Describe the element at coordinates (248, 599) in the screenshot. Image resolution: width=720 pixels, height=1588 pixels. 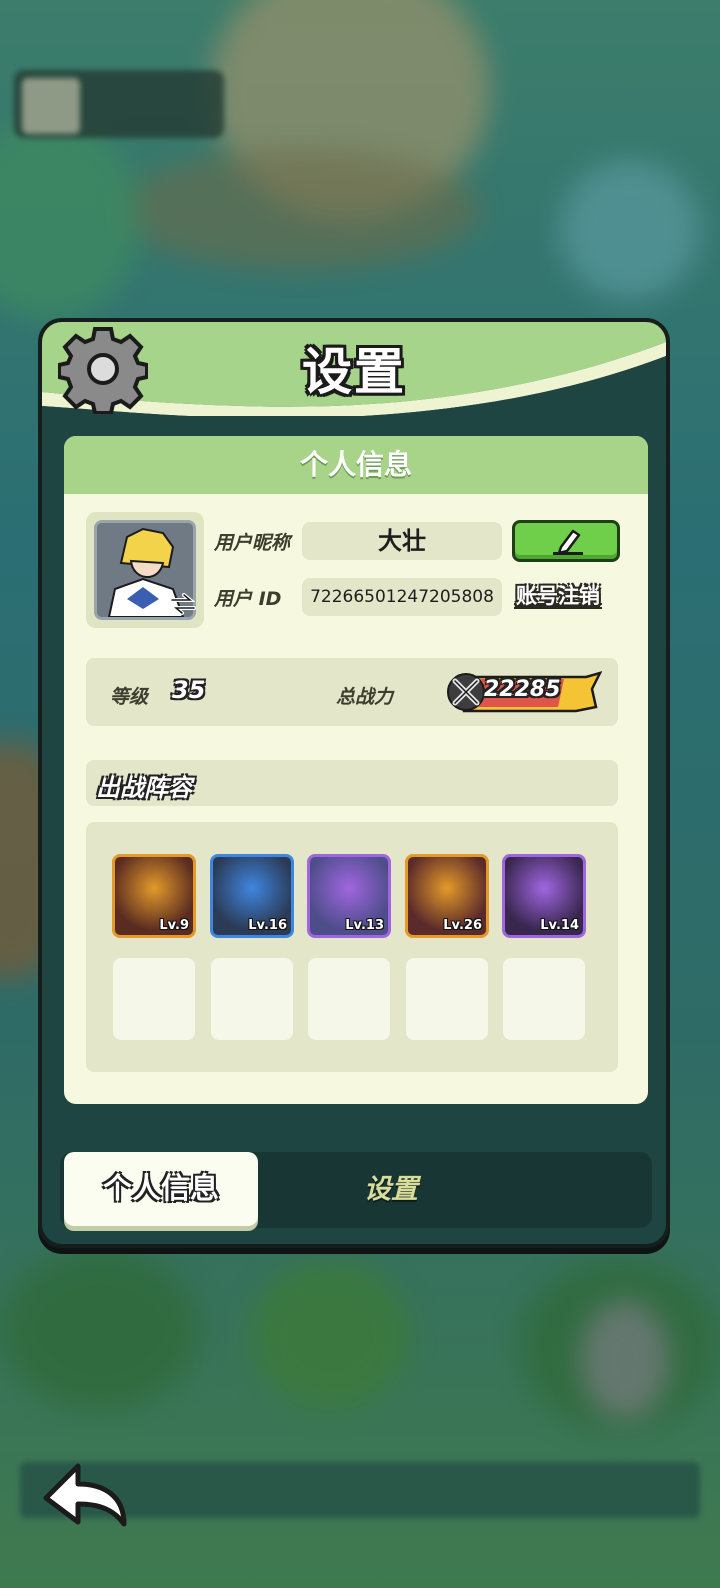
I see `user-id-label: 用户 ID` at that location.